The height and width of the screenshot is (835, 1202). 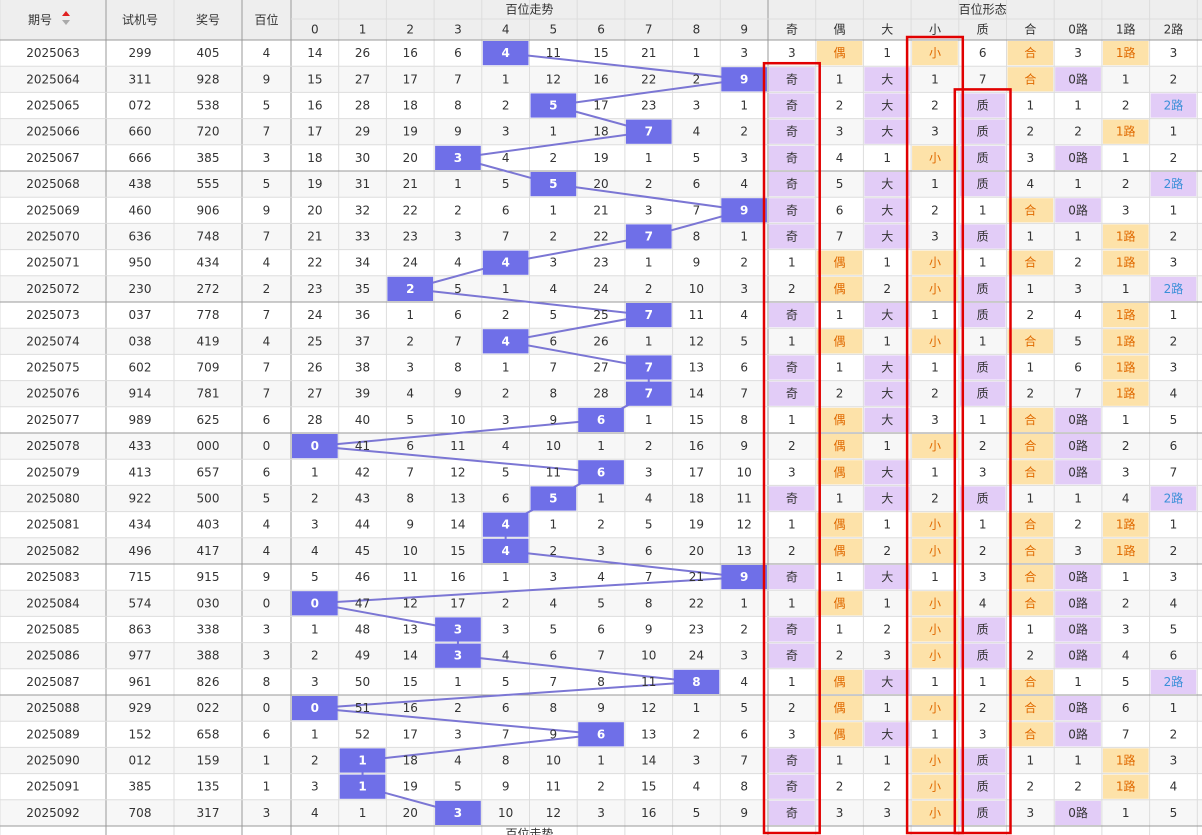 What do you see at coordinates (208, 499) in the screenshot?
I see `prize-number-cell: 500` at bounding box center [208, 499].